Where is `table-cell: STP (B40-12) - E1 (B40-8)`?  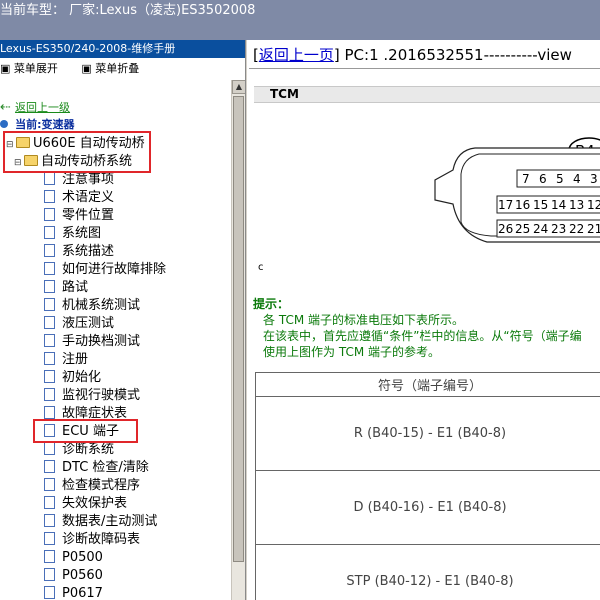 table-cell: STP (B40-12) - E1 (B40-8) is located at coordinates (427, 572).